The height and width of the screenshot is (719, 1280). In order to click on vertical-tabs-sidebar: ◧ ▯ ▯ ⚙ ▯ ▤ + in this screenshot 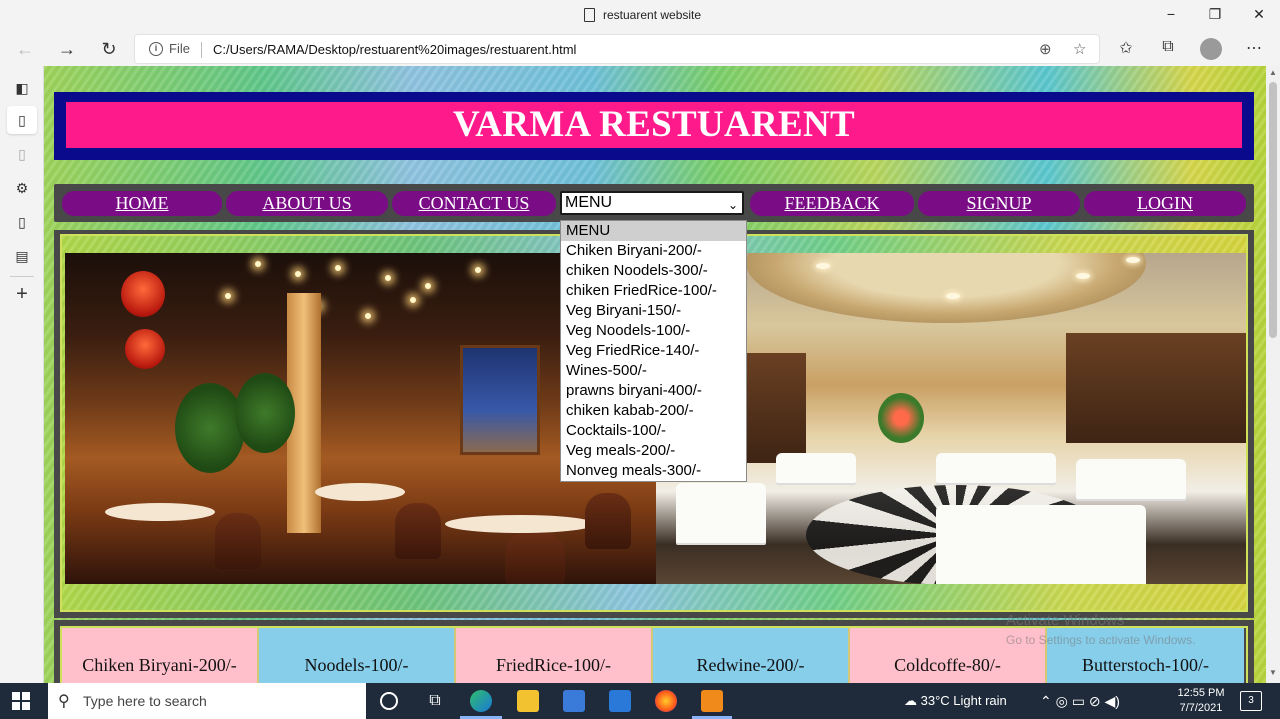, I will do `click(22, 374)`.